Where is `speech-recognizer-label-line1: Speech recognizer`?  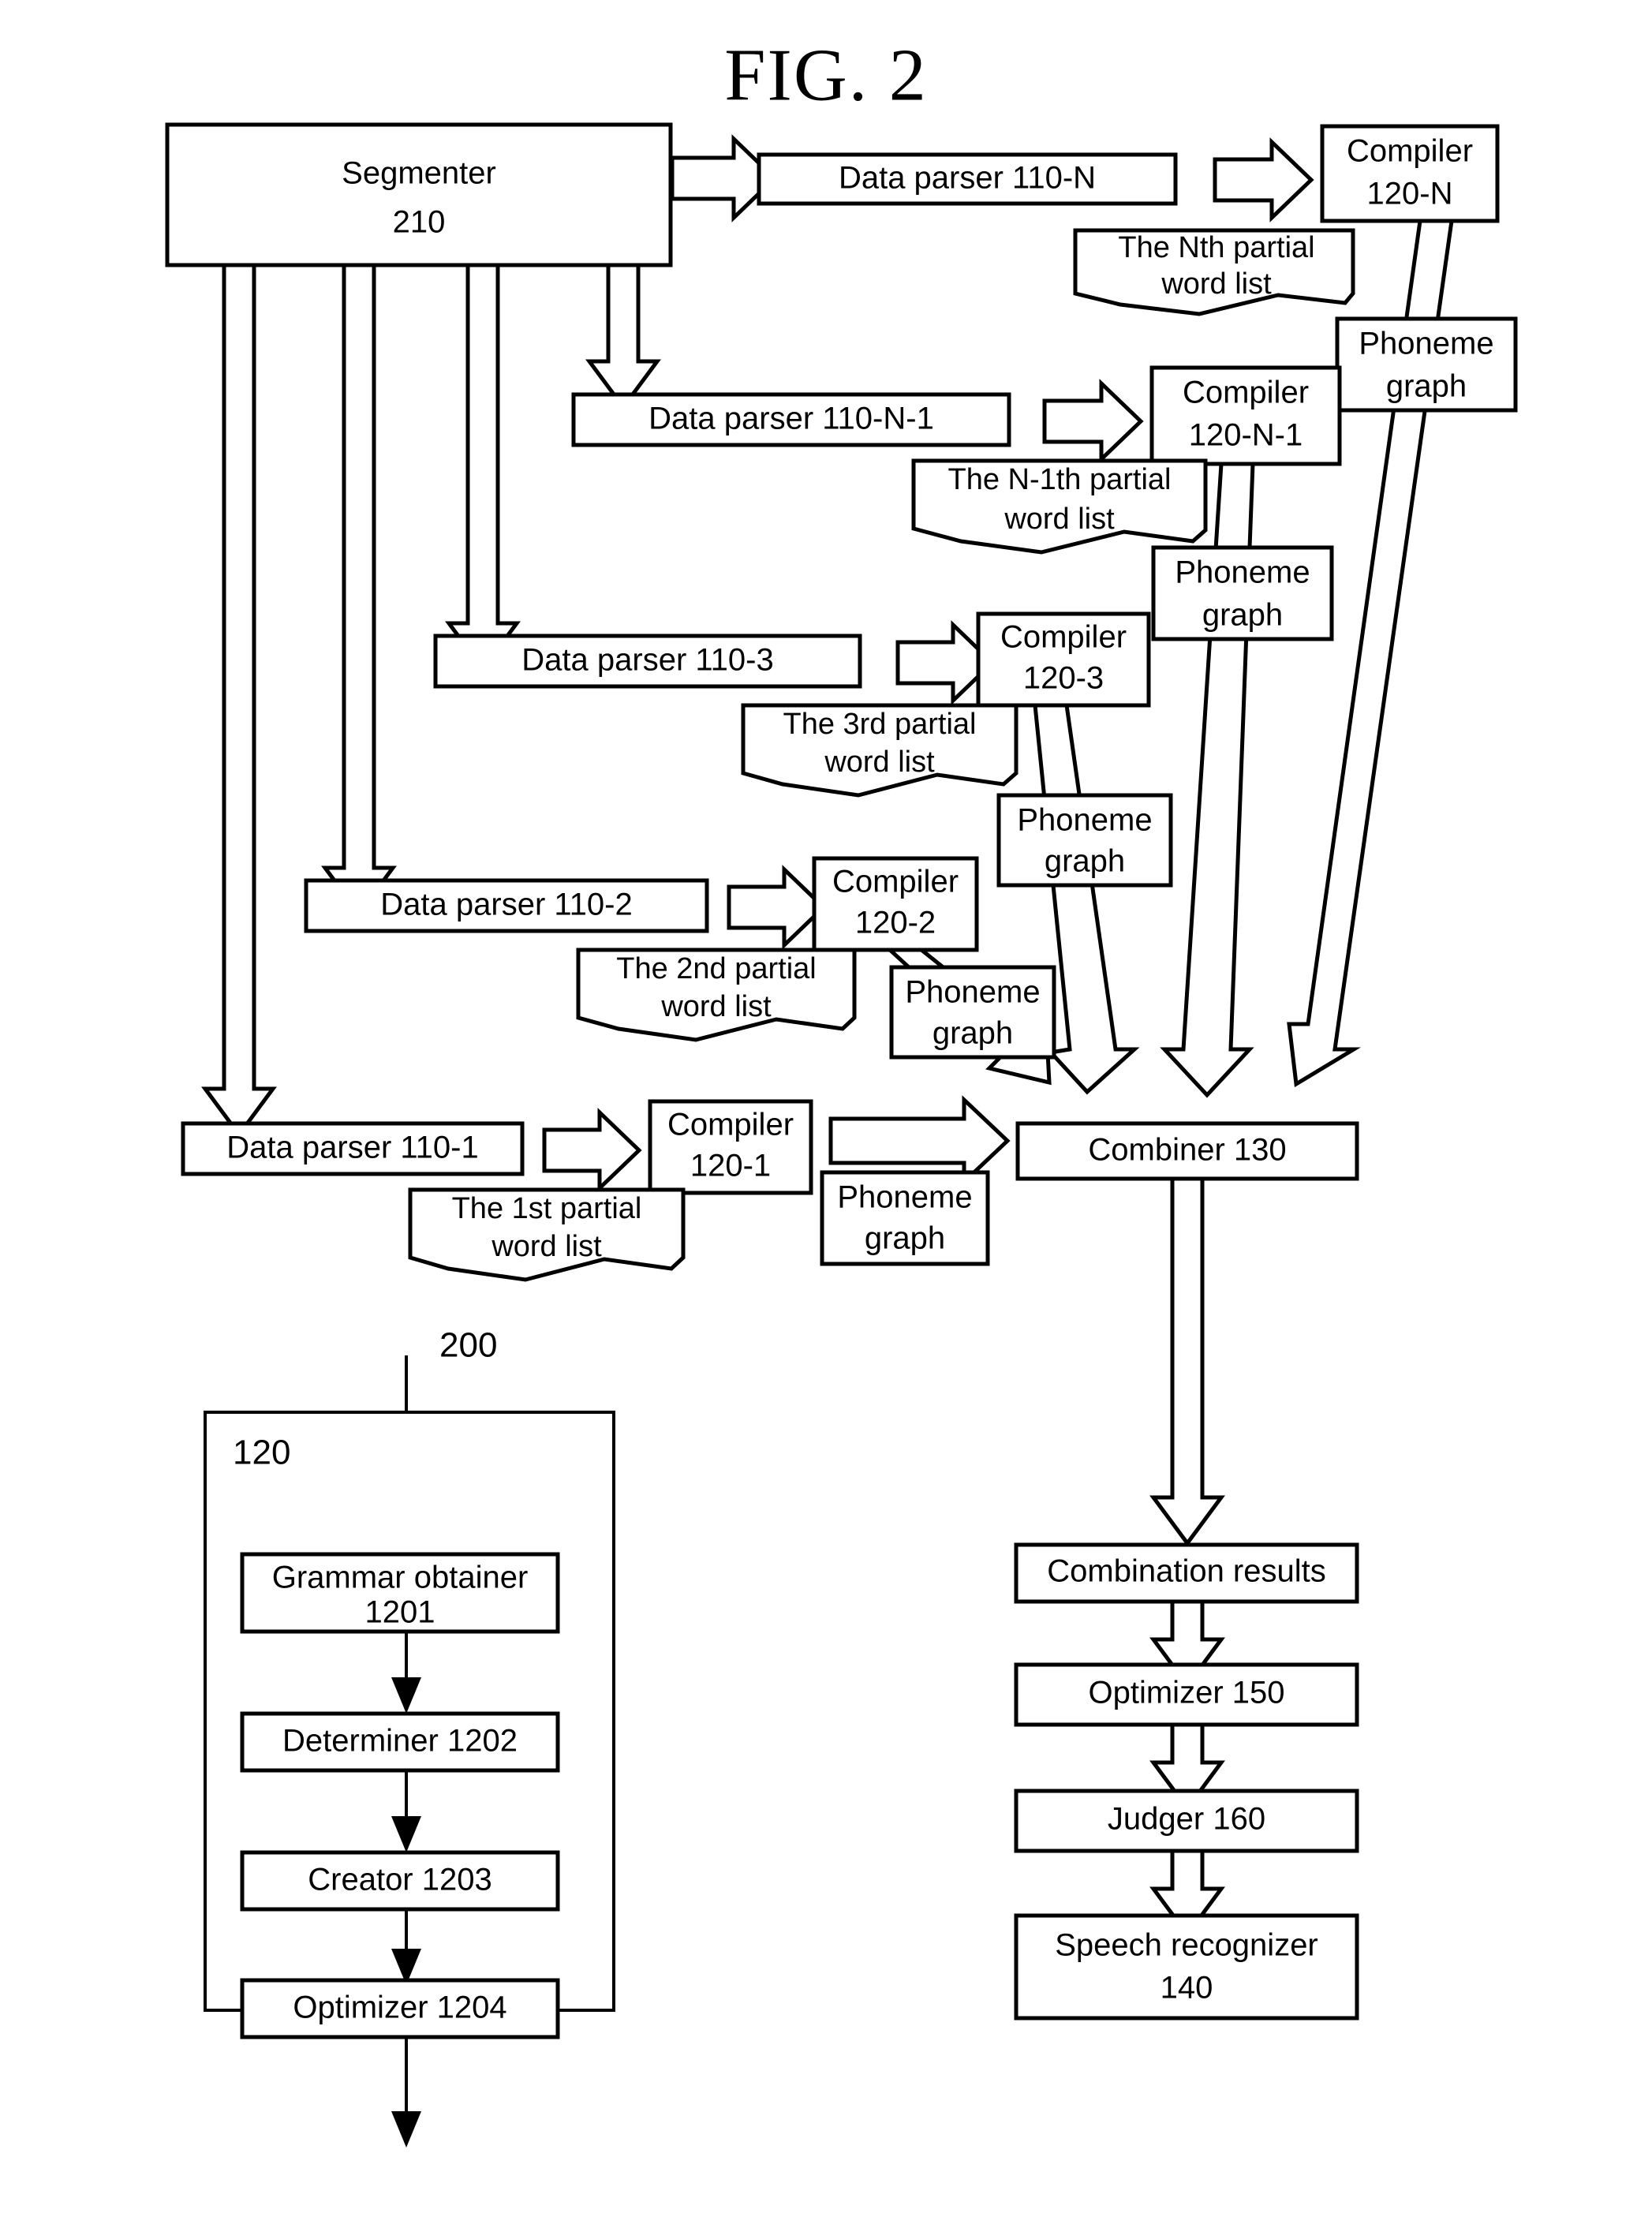 speech-recognizer-label-line1: Speech recognizer is located at coordinates (1186, 1945).